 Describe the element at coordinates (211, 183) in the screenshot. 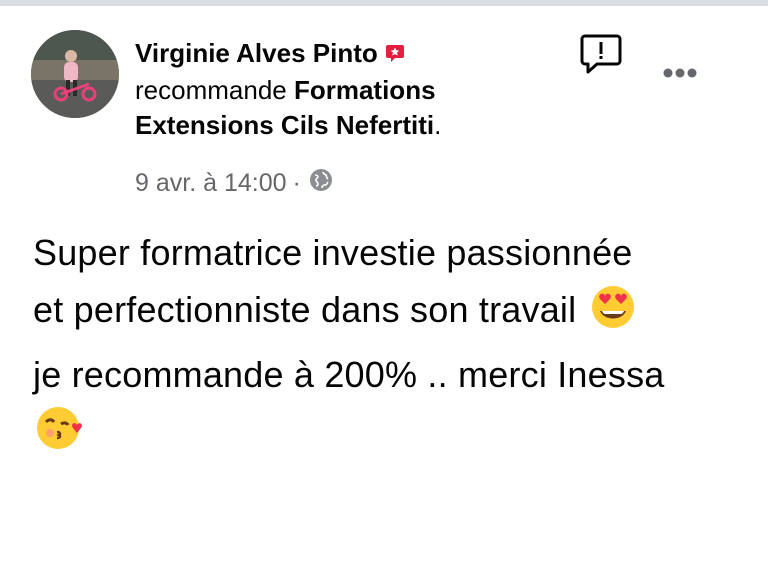

I see `timestamp: 9 avr. à 14:00` at that location.